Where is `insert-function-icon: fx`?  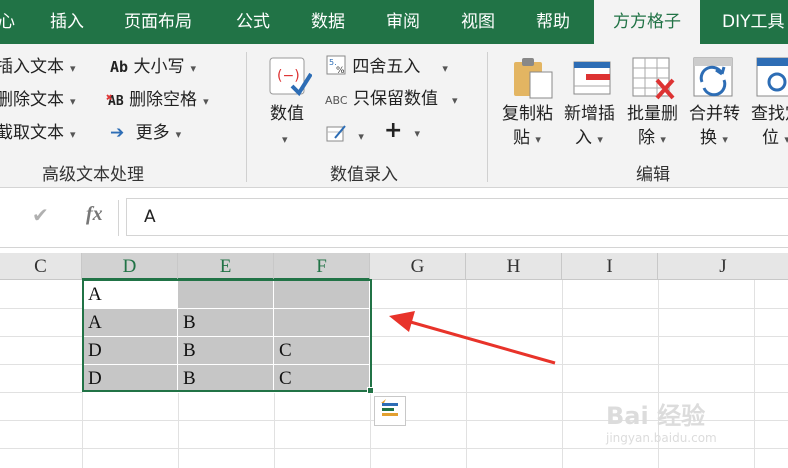 insert-function-icon: fx is located at coordinates (94, 214).